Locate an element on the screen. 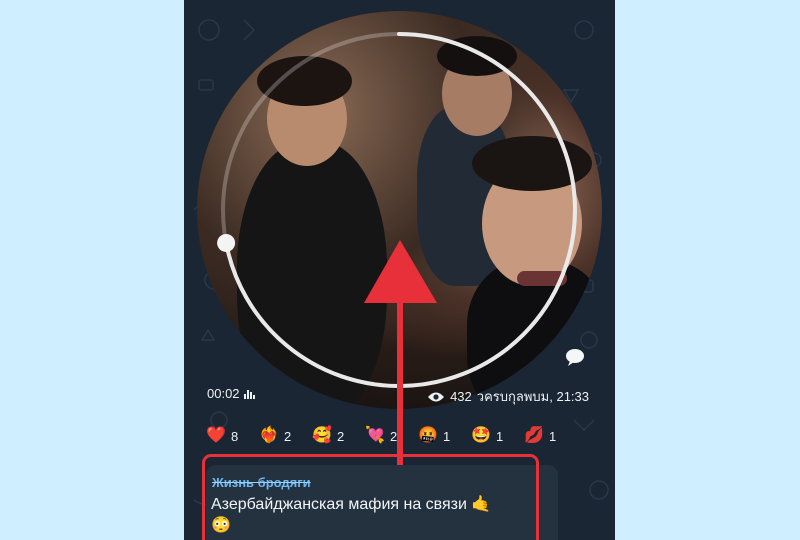 Image resolution: width=800 pixels, height=540 pixels. star-struck-icon: 🤩 is located at coordinates (481, 435).